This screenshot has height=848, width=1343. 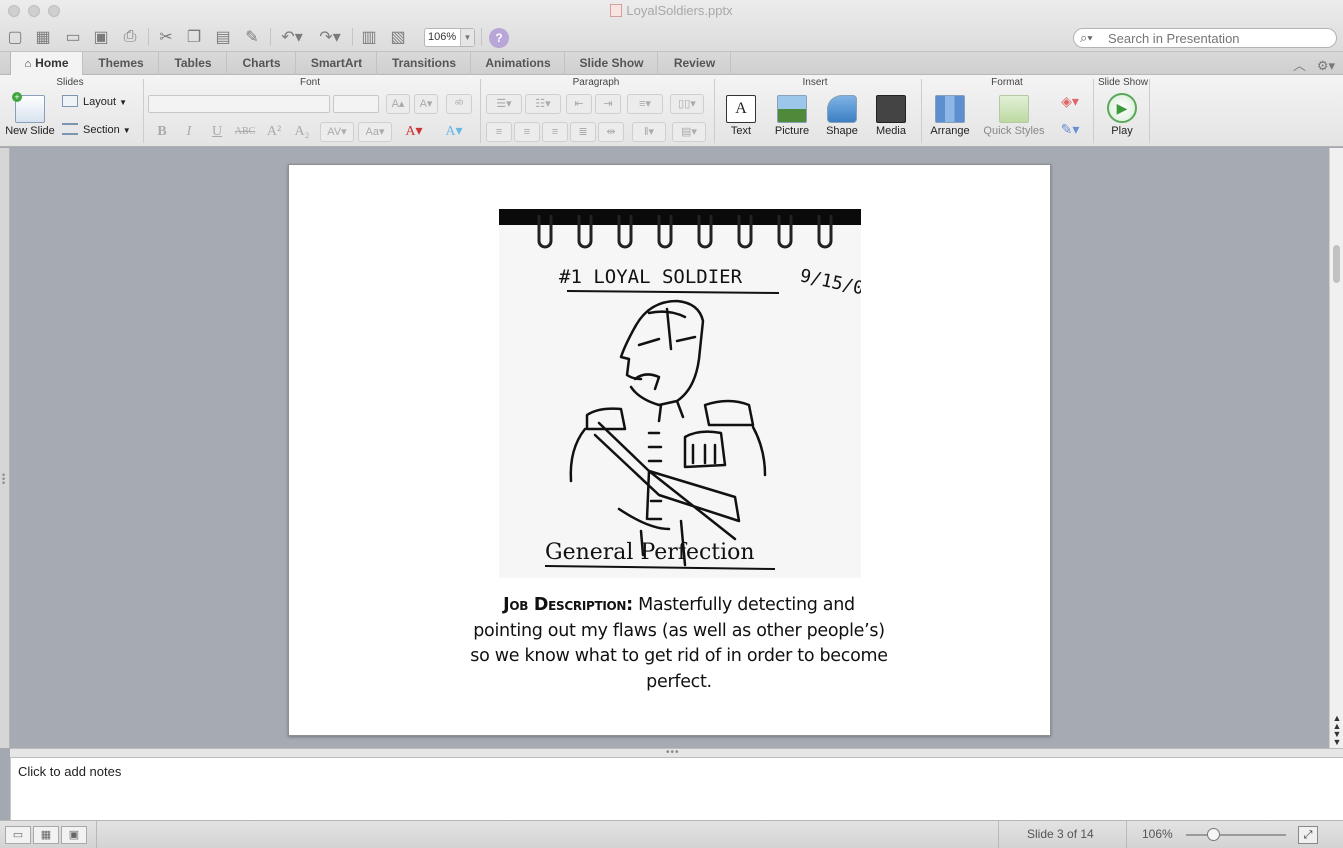 What do you see at coordinates (69, 771) in the screenshot?
I see `notes-placeholder: Click to add notes` at bounding box center [69, 771].